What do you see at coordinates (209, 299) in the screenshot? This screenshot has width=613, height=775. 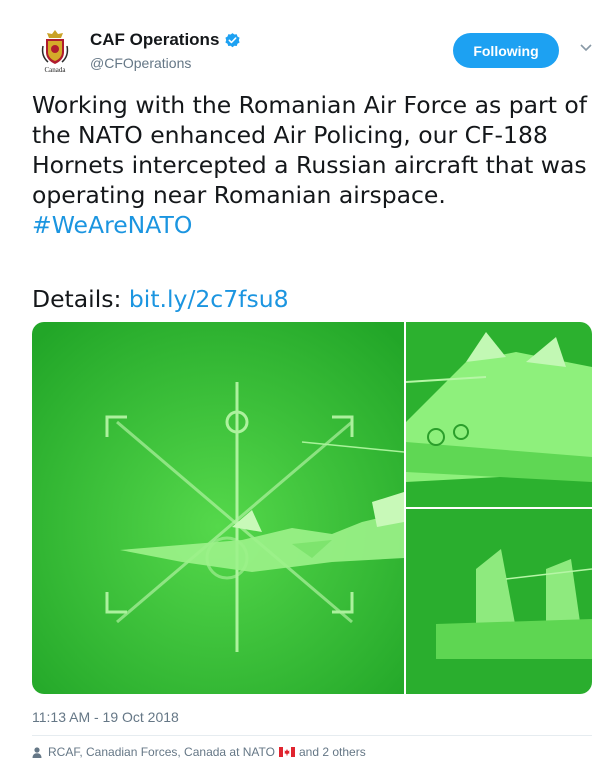 I see `details-link: bit.ly/2c7fsu8` at bounding box center [209, 299].